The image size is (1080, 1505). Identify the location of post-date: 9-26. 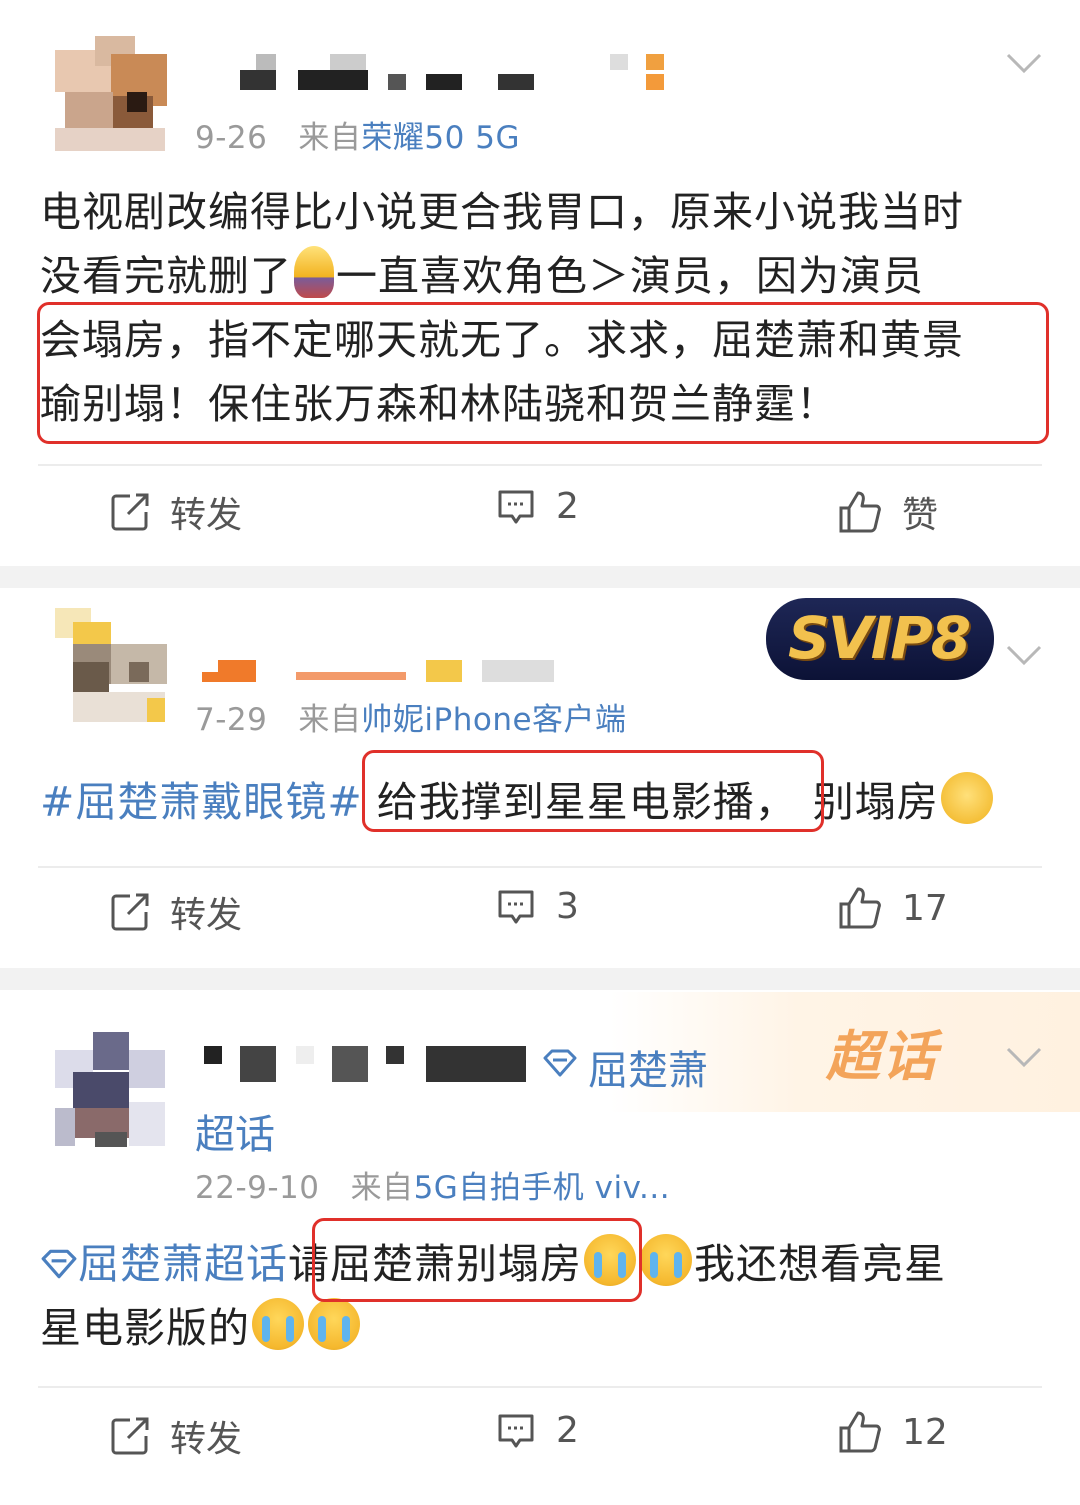
(231, 138).